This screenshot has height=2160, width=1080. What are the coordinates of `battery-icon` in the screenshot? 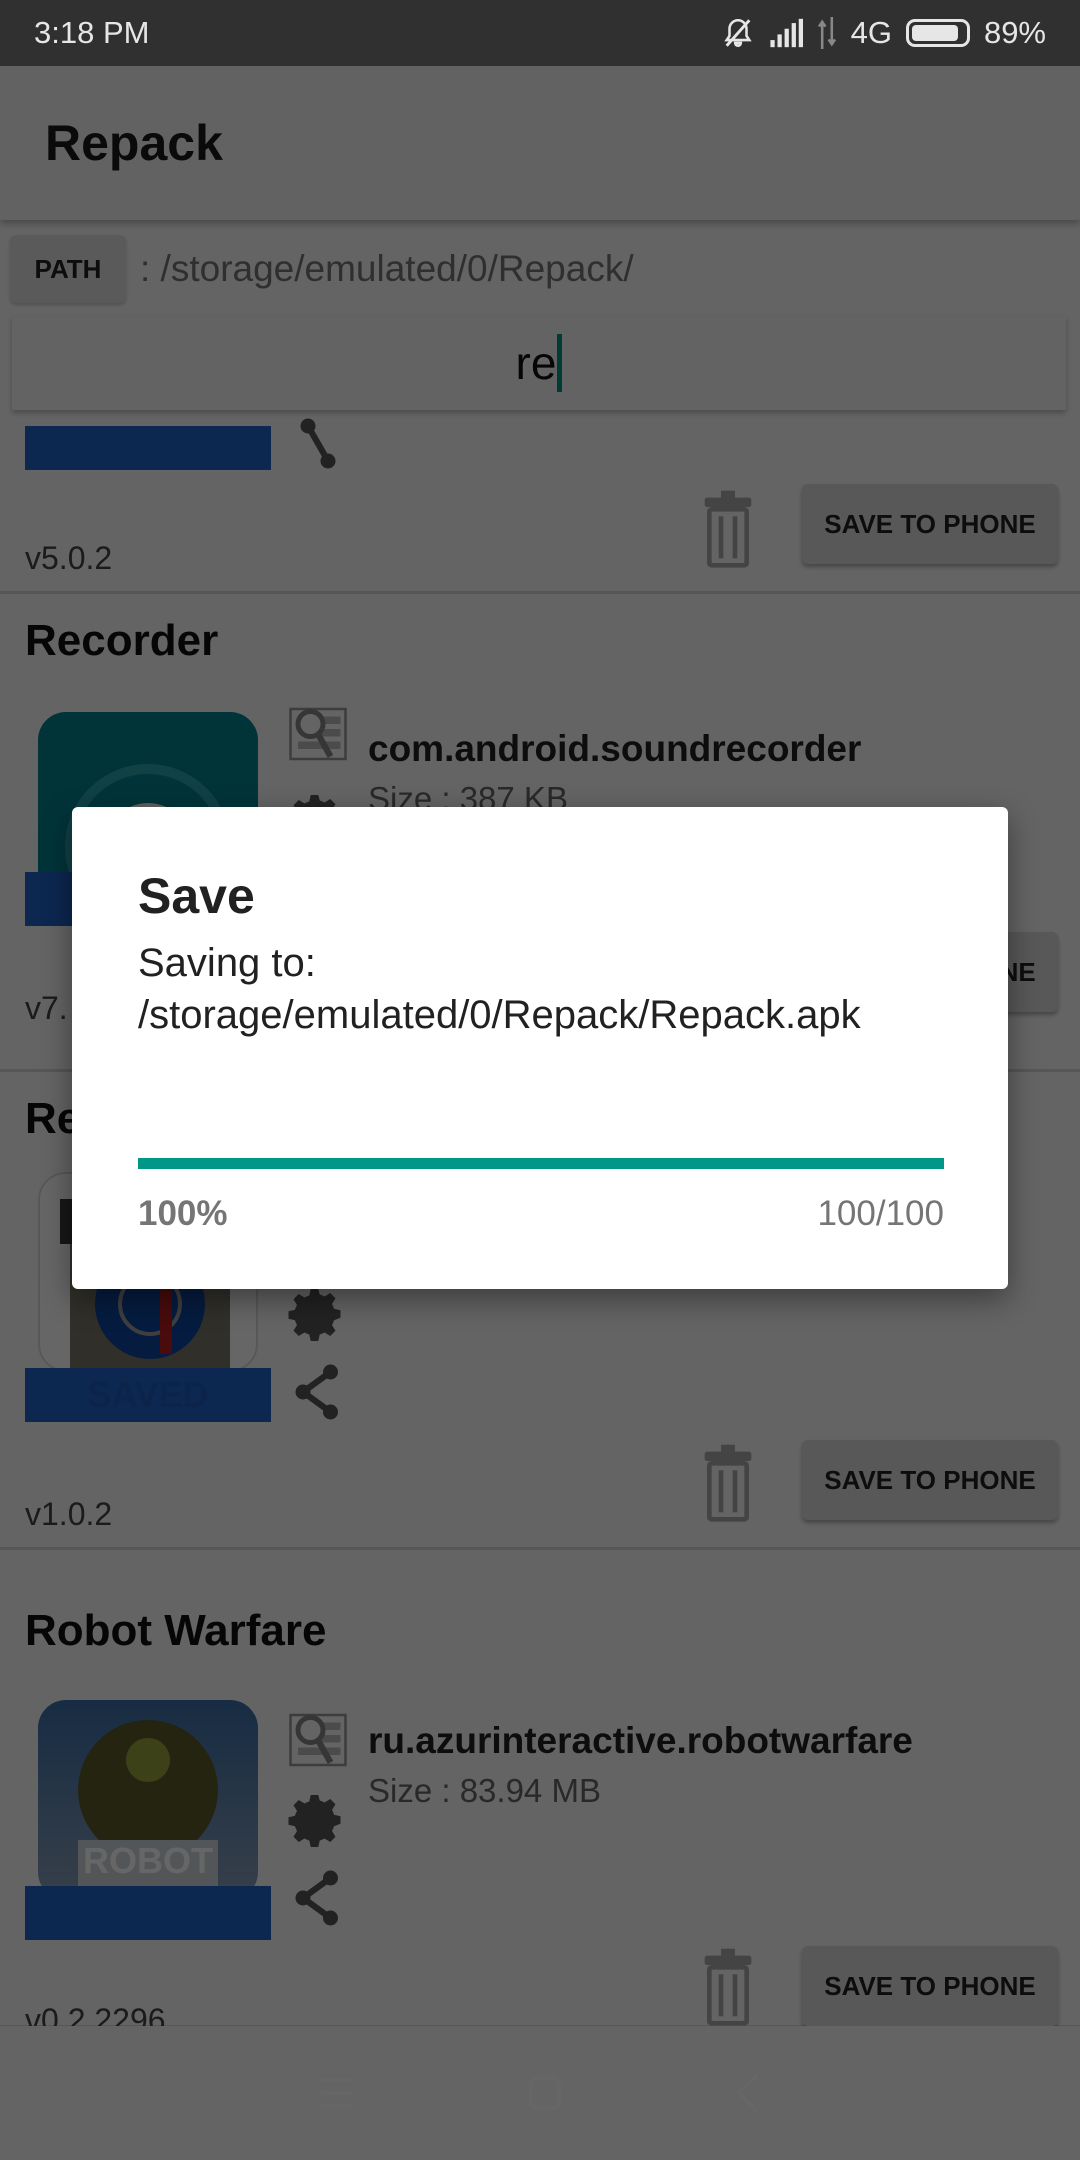 It's located at (937, 33).